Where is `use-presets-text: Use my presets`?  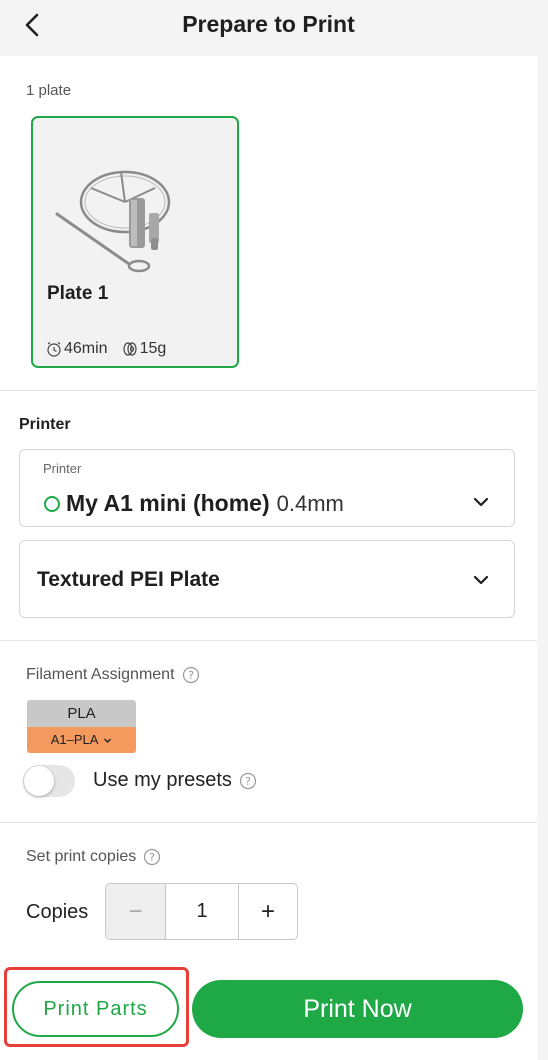
use-presets-text: Use my presets is located at coordinates (162, 780).